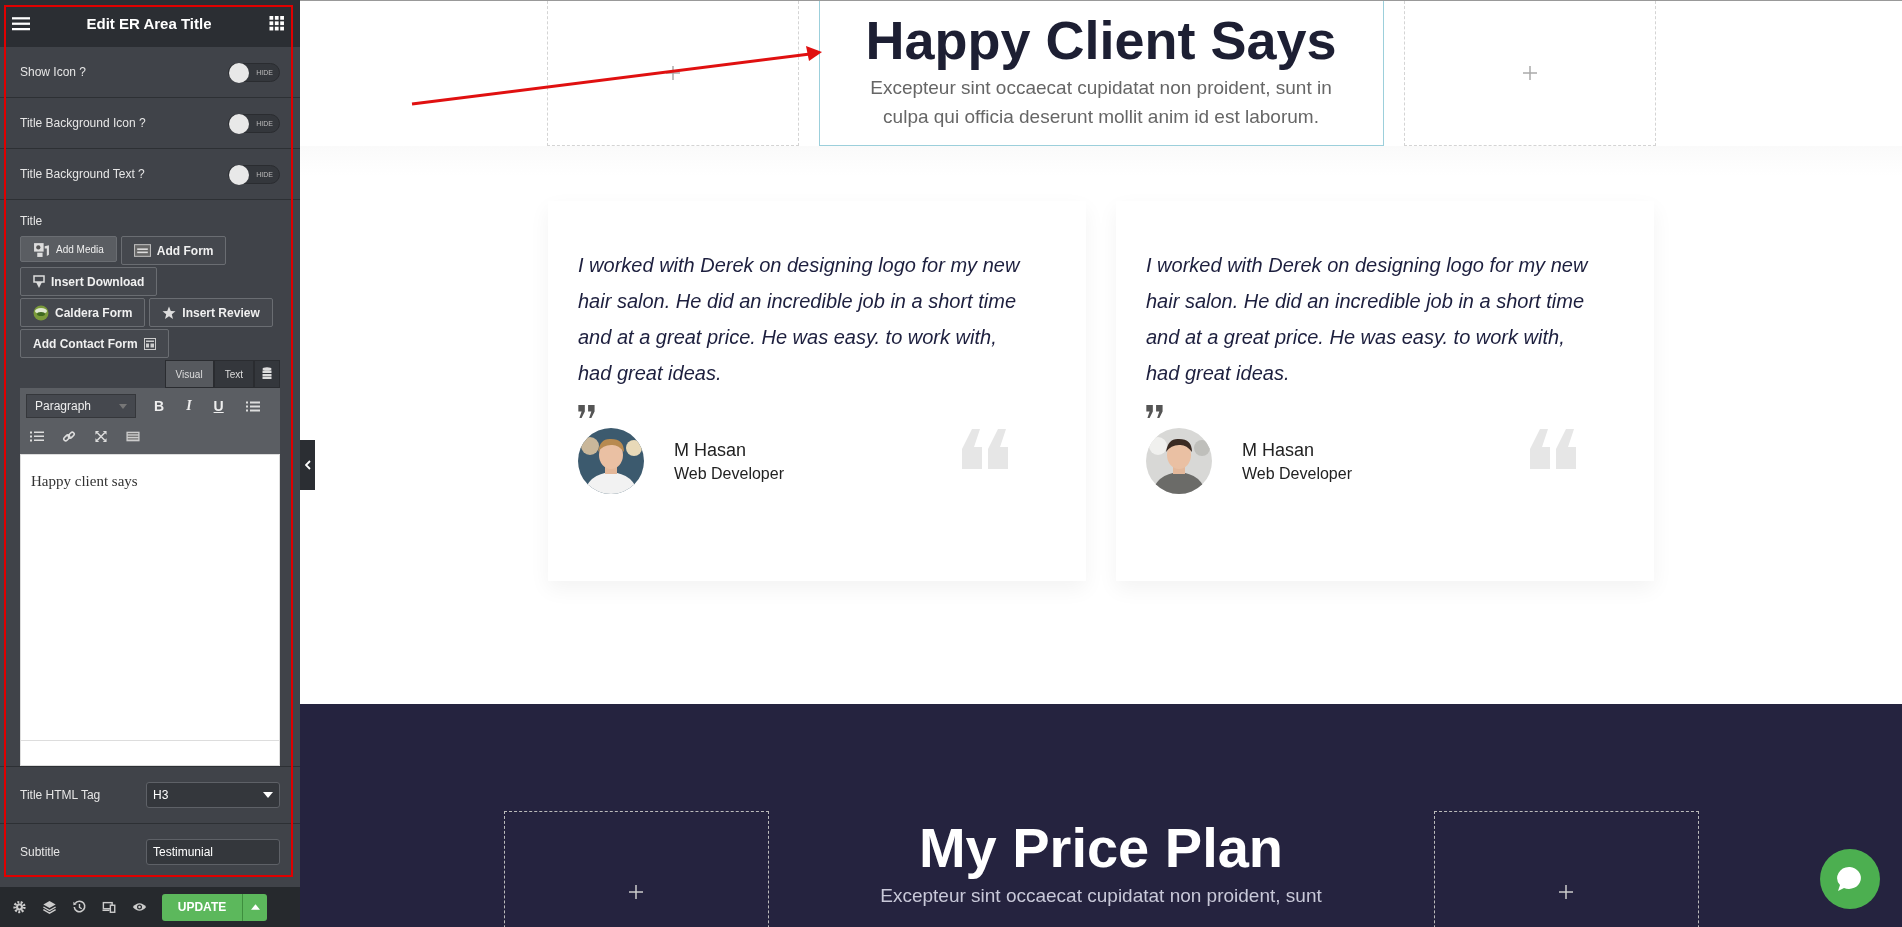 The image size is (1902, 927). I want to click on section-heading: Happy Client Says, so click(1101, 41).